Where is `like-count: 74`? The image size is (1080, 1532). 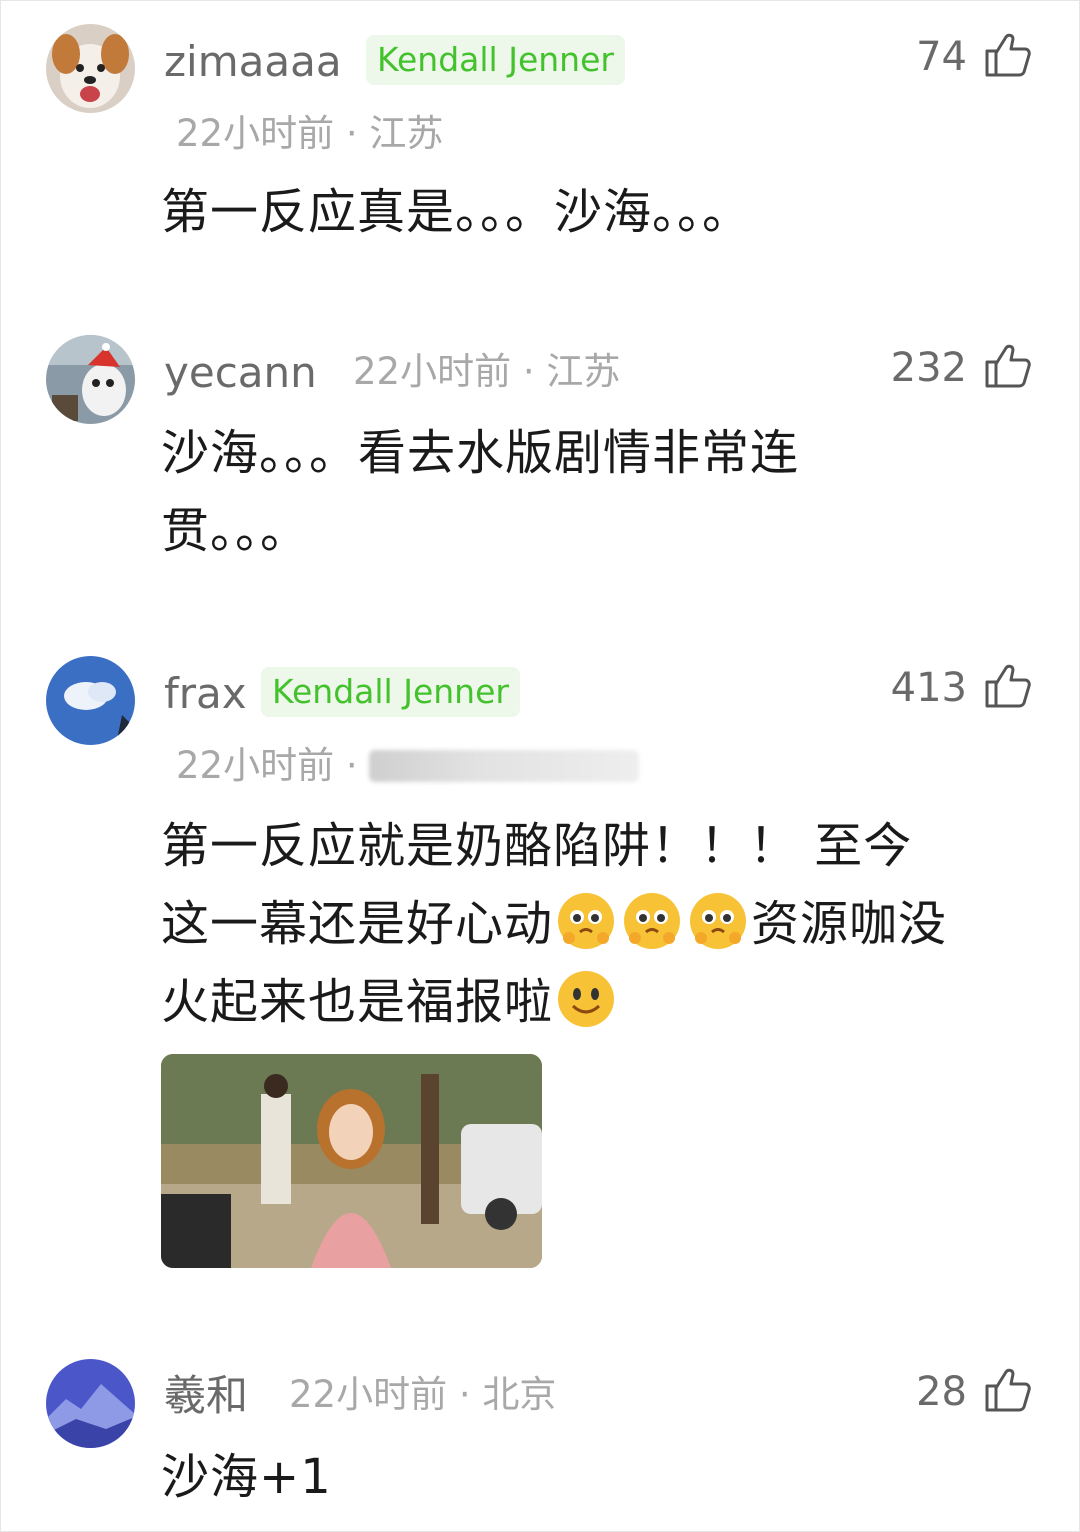 like-count: 74 is located at coordinates (941, 57).